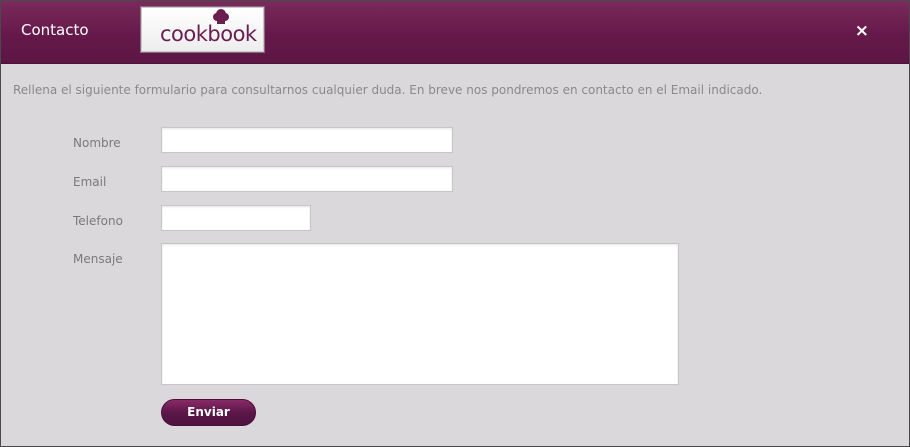  I want to click on name-label: Nombre, so click(97, 143).